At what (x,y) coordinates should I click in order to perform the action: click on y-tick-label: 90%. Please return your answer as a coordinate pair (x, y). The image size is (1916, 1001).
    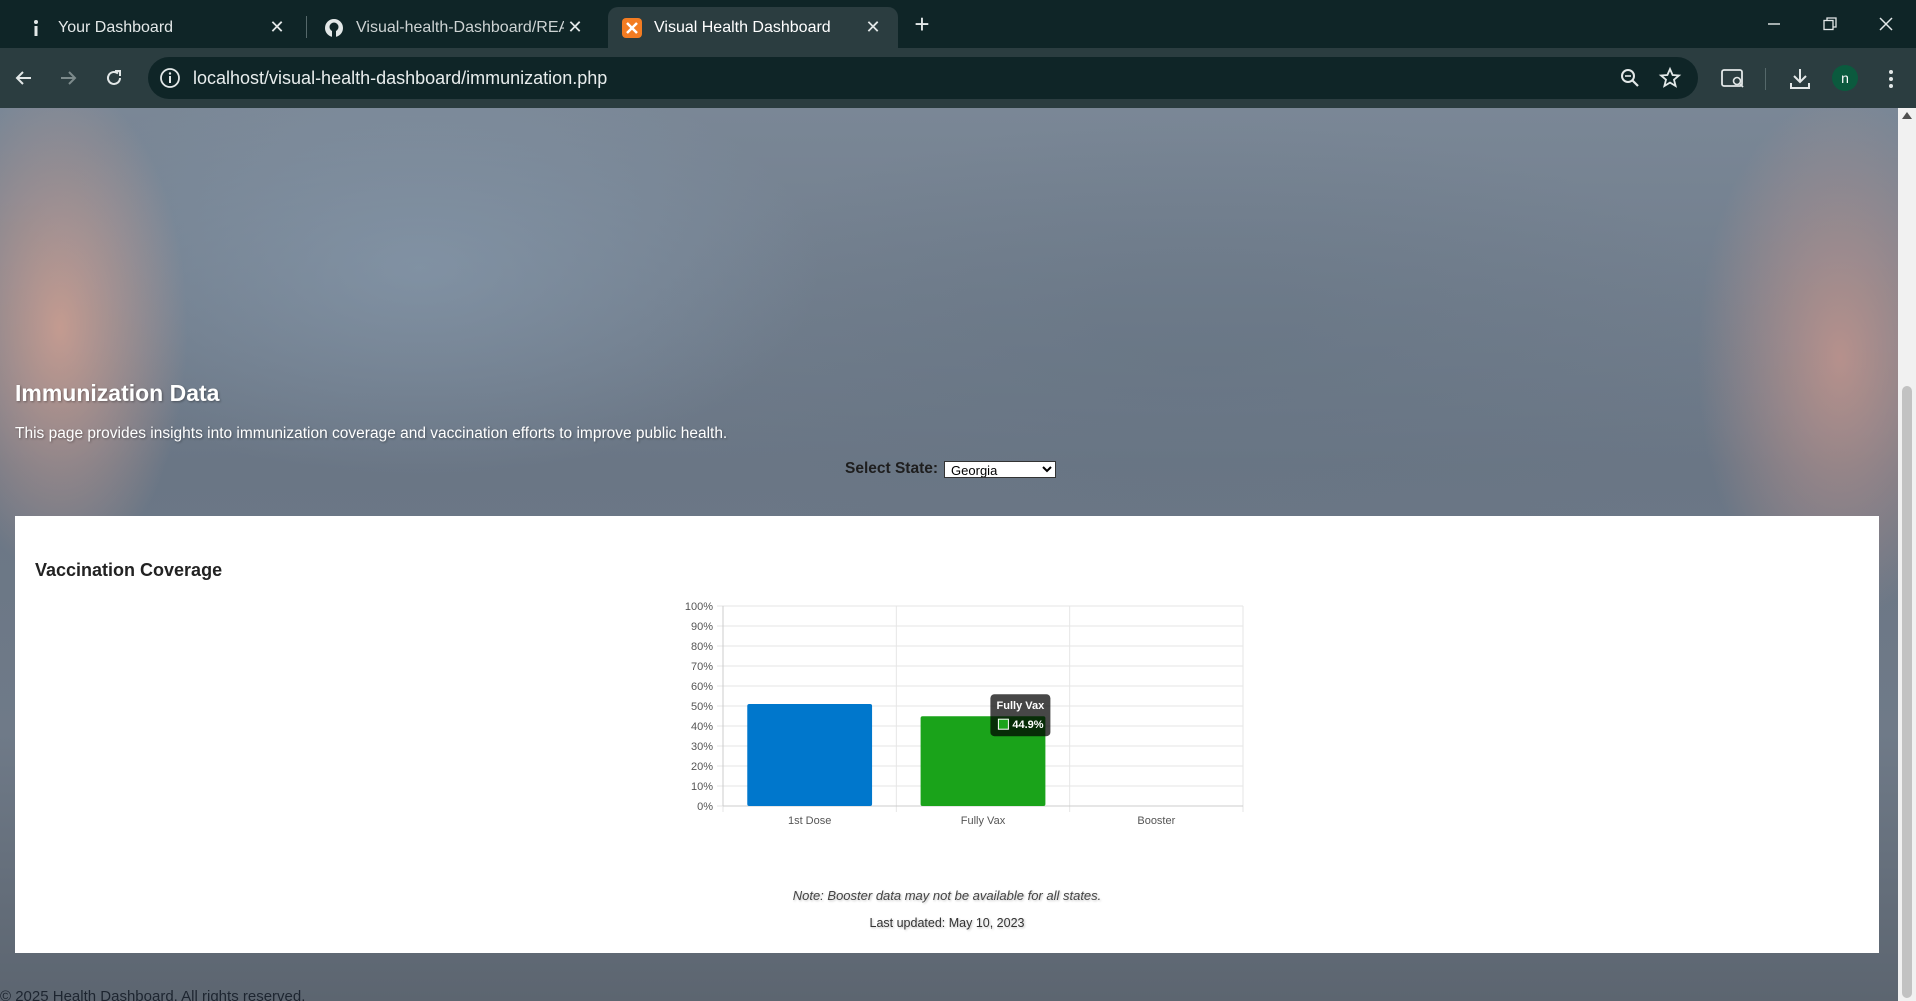
    Looking at the image, I should click on (702, 627).